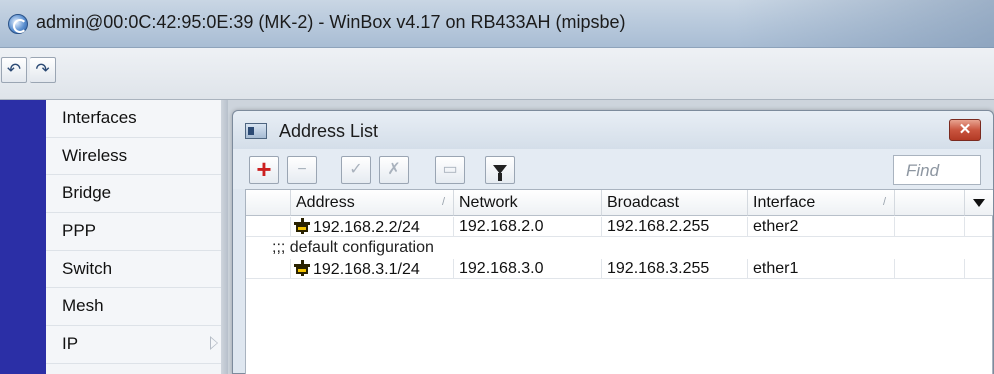 The image size is (994, 374). What do you see at coordinates (821, 269) in the screenshot?
I see `interface-cell: ether1` at bounding box center [821, 269].